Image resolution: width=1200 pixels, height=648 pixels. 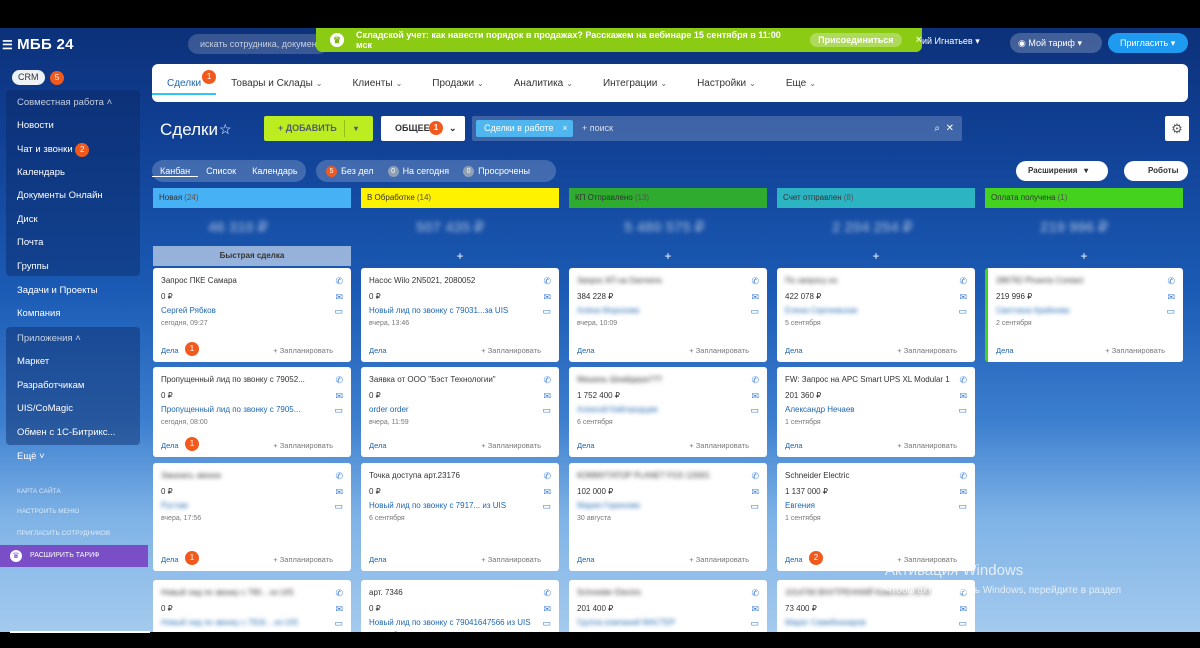 I want to click on deal-contact-link: Рустам, so click(x=243, y=505).